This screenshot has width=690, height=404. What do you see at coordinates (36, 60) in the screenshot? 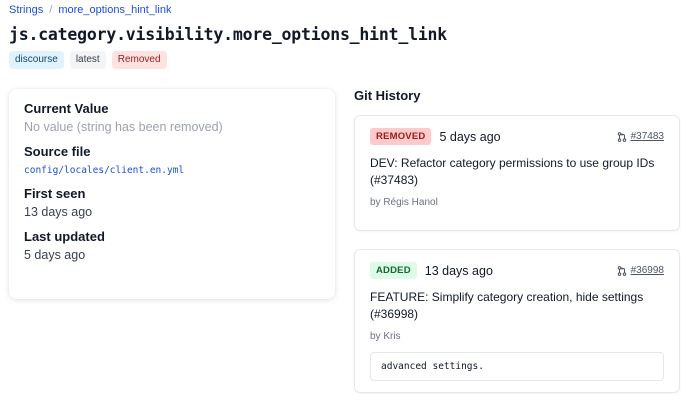
I see `tag-discourse: discourse` at bounding box center [36, 60].